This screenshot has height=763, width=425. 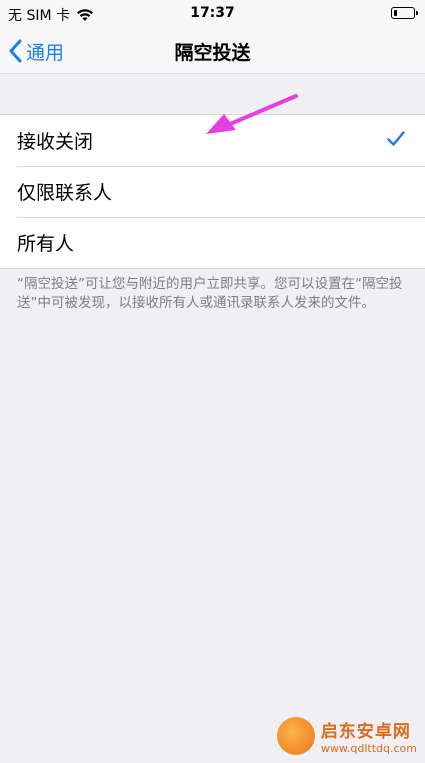 I want to click on watermark-logo, so click(x=295, y=736).